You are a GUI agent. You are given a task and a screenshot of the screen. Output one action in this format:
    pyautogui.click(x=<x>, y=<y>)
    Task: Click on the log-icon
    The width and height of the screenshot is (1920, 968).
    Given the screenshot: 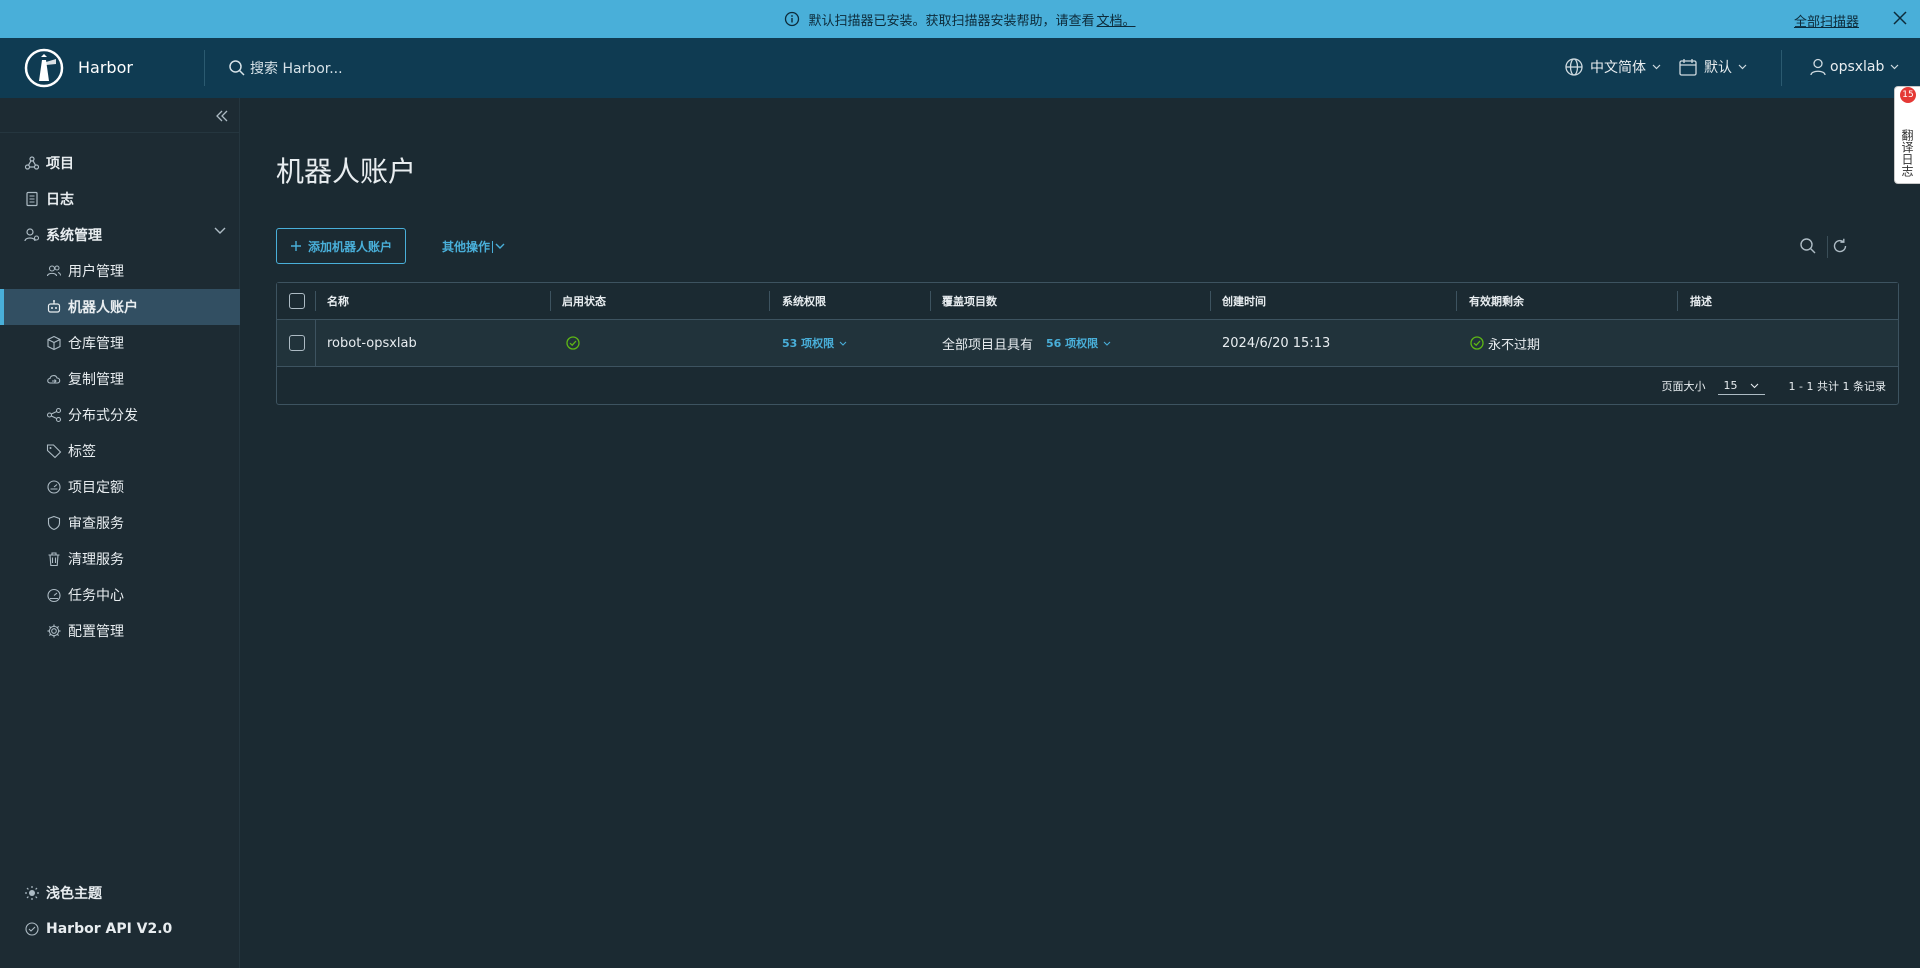 What is the action you would take?
    pyautogui.click(x=32, y=199)
    